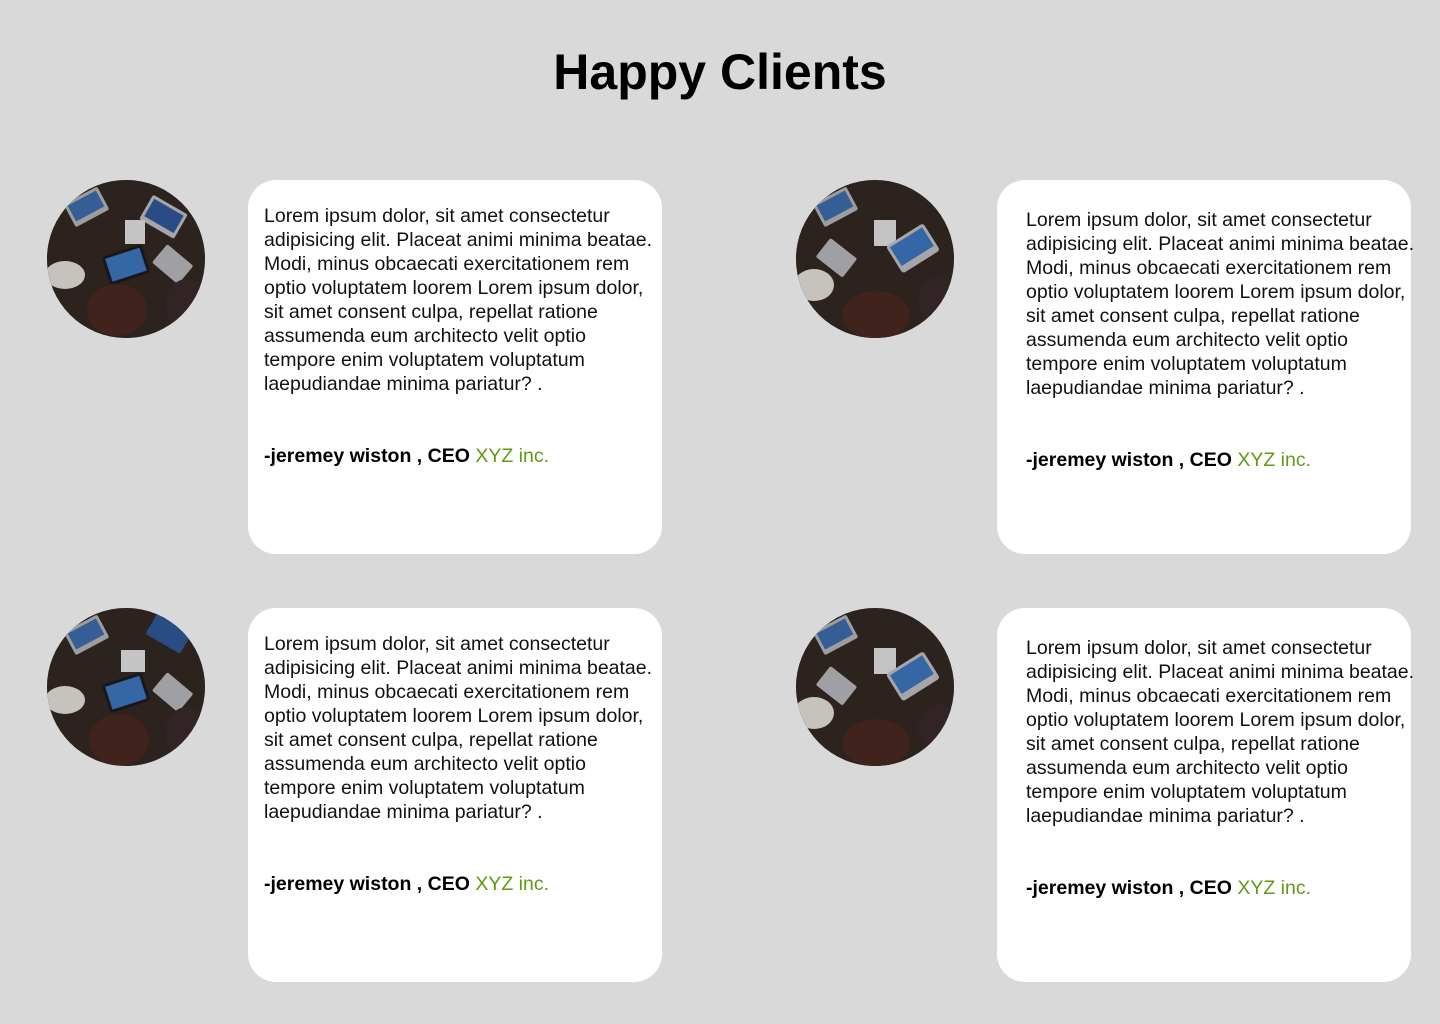 The width and height of the screenshot is (1440, 1024). Describe the element at coordinates (720, 72) in the screenshot. I see `page-title: Happy Clients` at that location.